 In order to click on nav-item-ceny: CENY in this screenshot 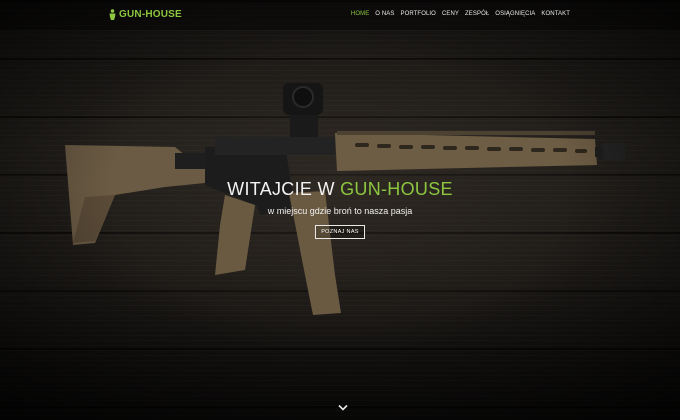, I will do `click(450, 14)`.